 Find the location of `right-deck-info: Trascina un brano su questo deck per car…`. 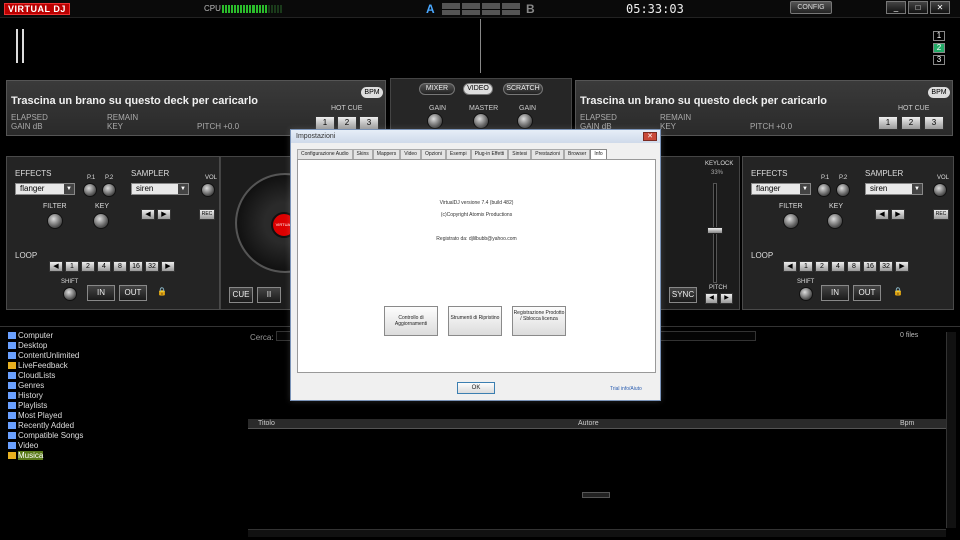

right-deck-info: Trascina un brano su questo deck per car… is located at coordinates (764, 108).